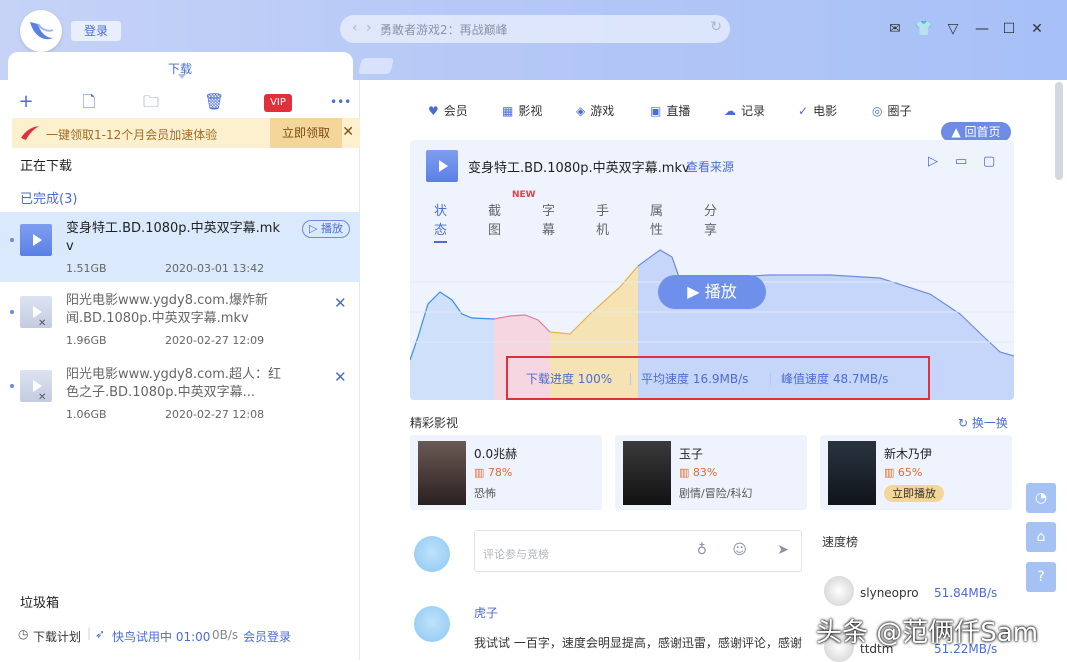 The image size is (1067, 662). What do you see at coordinates (161, 636) in the screenshot?
I see `trial-status: 快鸟试用中 01:00` at bounding box center [161, 636].